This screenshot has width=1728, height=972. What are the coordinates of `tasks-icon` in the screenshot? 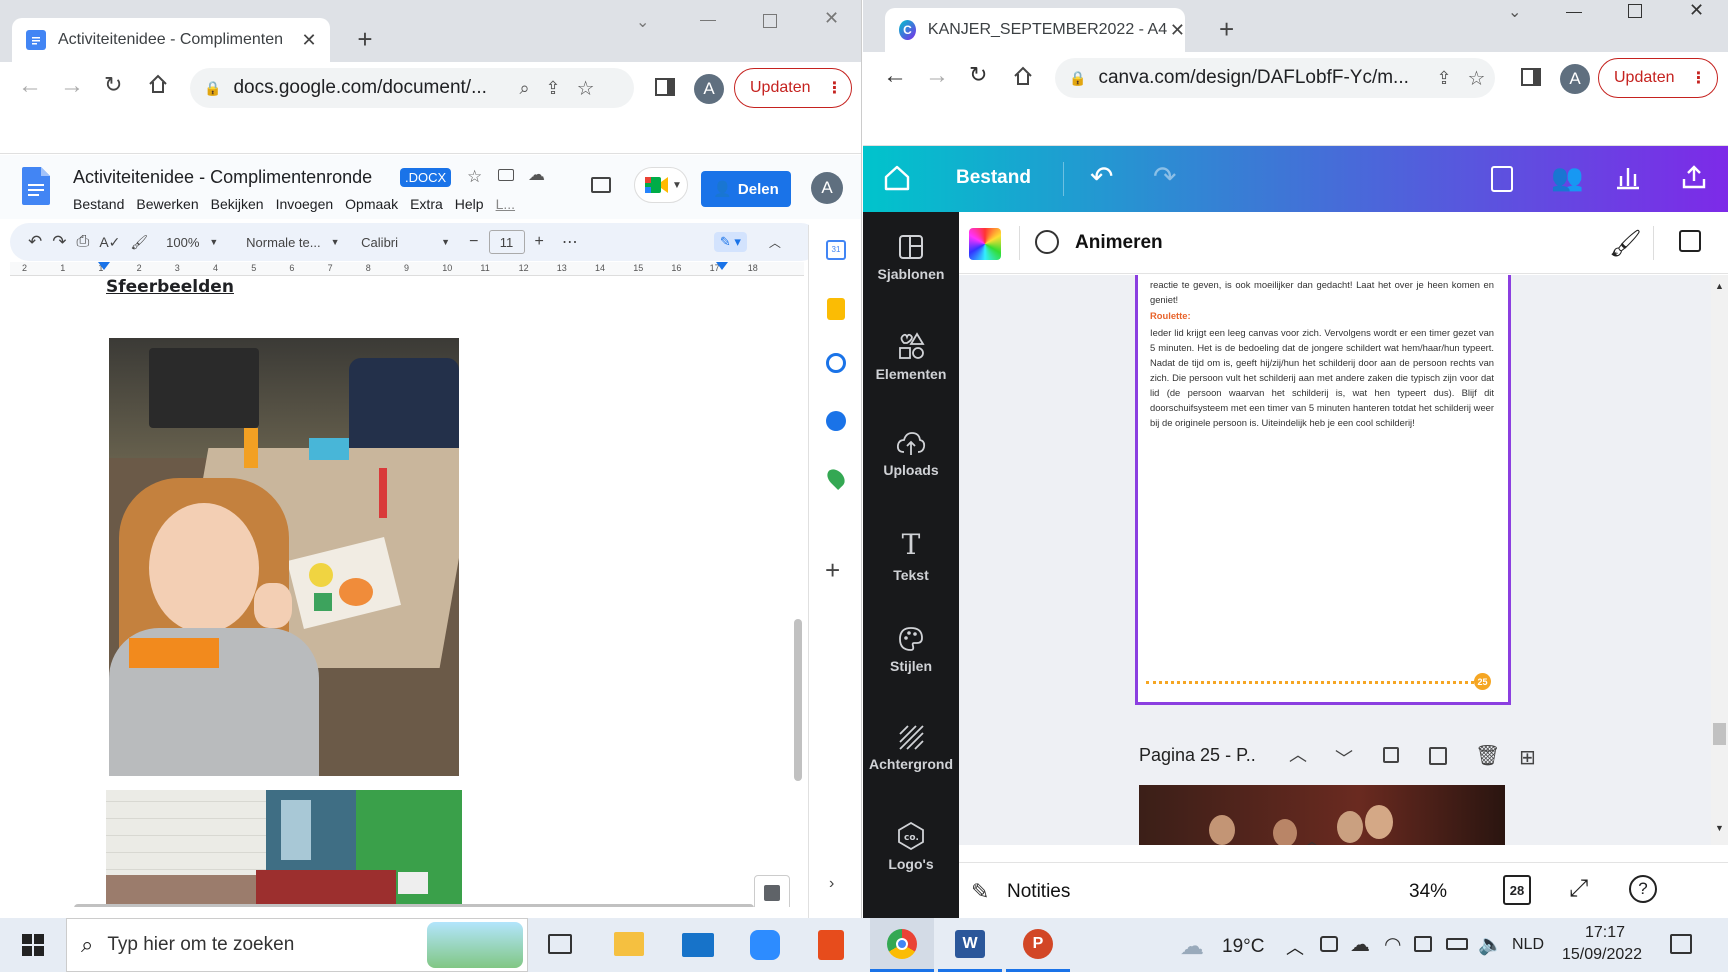 It's located at (836, 363).